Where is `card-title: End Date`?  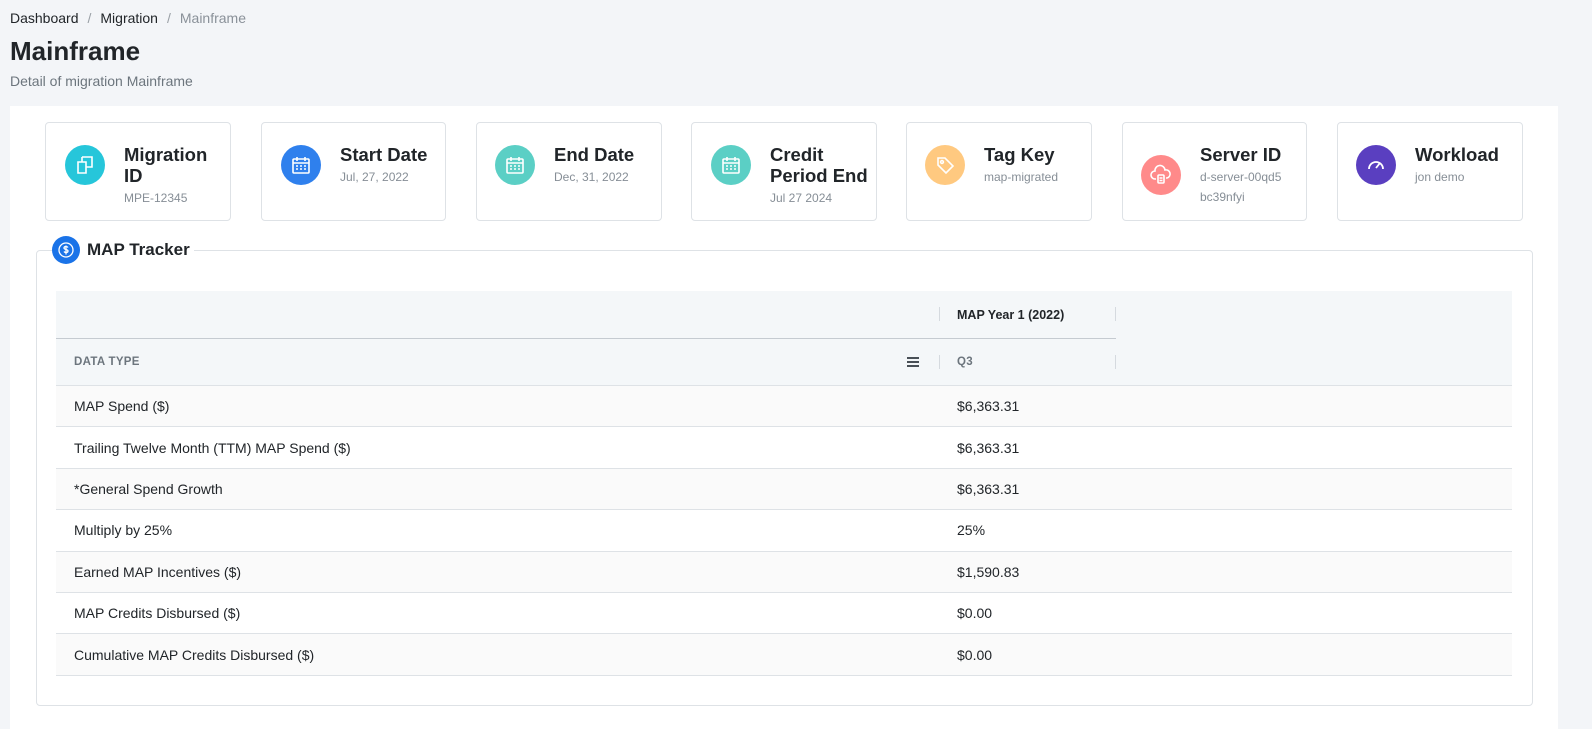 card-title: End Date is located at coordinates (594, 154).